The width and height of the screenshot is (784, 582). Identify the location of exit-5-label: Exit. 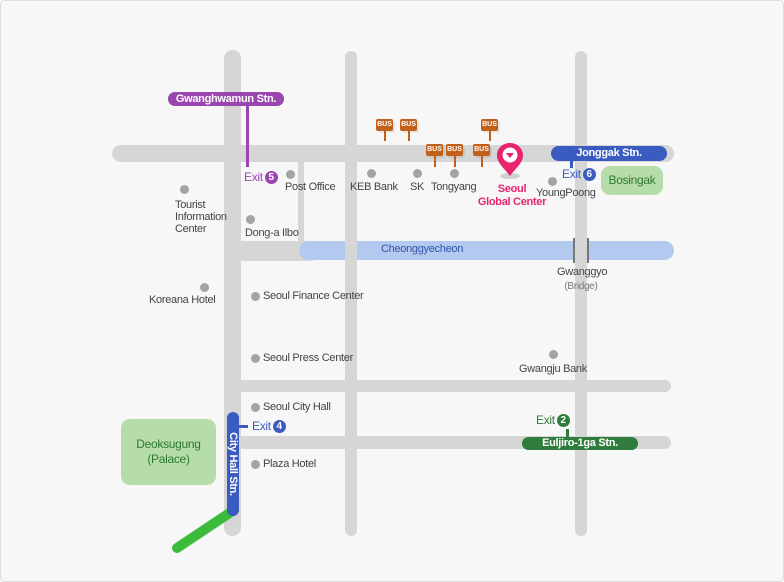
(253, 177).